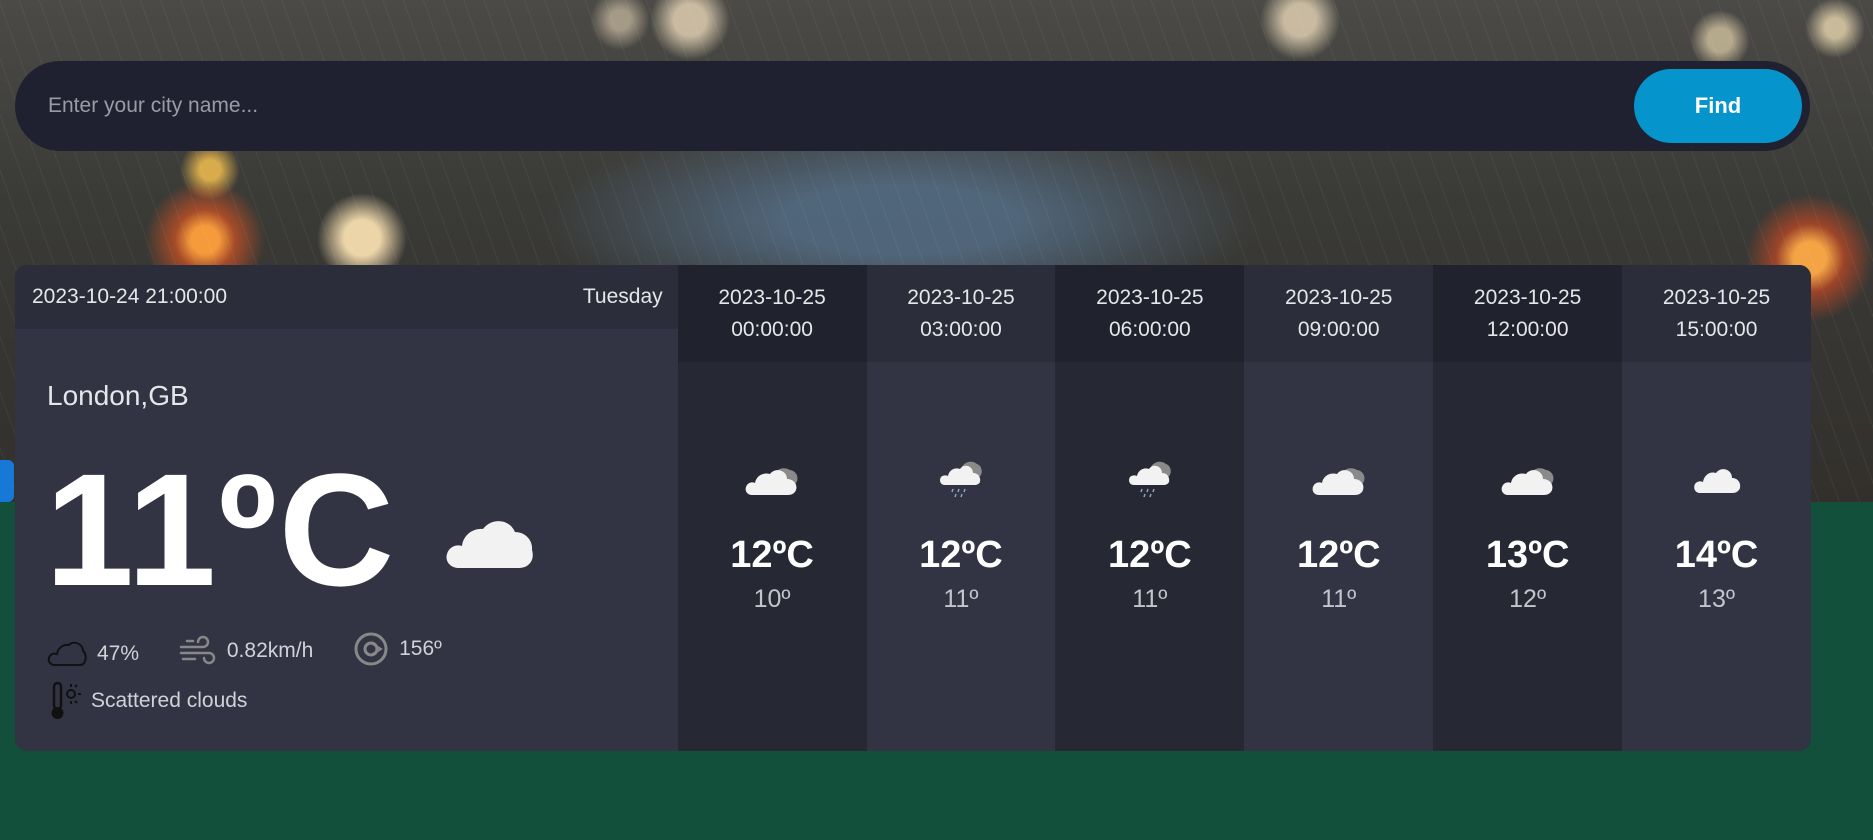  I want to click on description-value: Scattered clouds, so click(169, 700).